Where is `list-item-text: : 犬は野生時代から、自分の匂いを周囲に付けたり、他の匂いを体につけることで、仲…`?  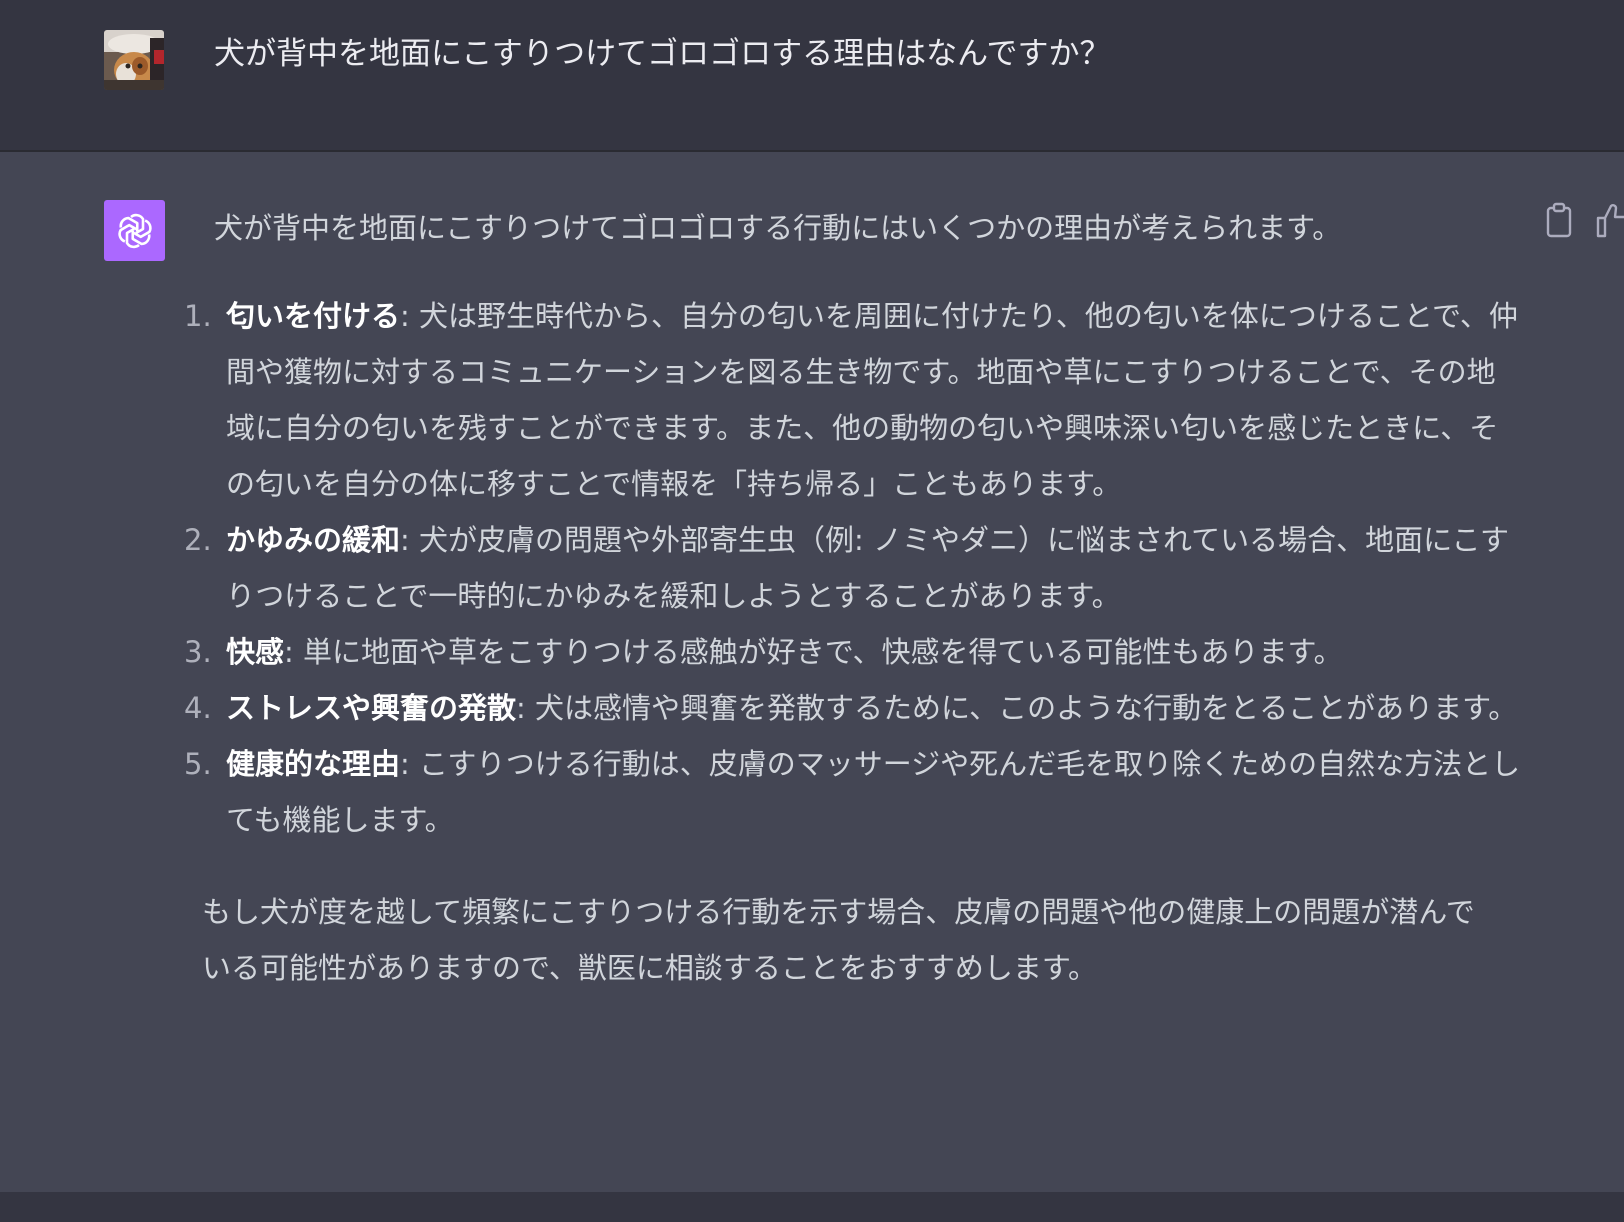 list-item-text: : 犬は野生時代から、自分の匂いを周囲に付けたり、他の匂いを体につけることで、仲… is located at coordinates (872, 400).